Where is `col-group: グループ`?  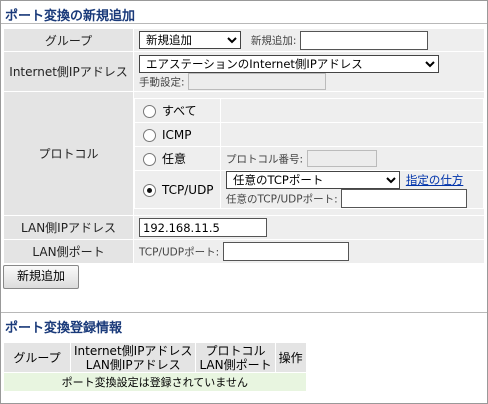
col-group: グループ is located at coordinates (37, 357).